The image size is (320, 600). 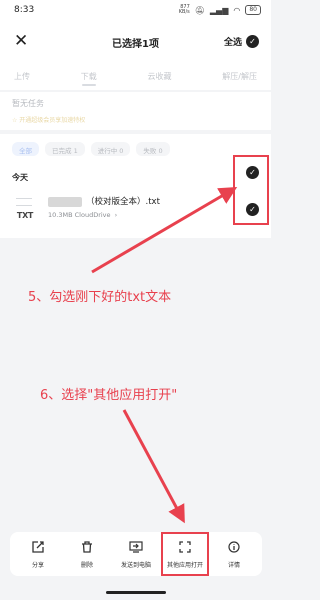 I want to click on select-all-label: 全选, so click(x=232, y=43).